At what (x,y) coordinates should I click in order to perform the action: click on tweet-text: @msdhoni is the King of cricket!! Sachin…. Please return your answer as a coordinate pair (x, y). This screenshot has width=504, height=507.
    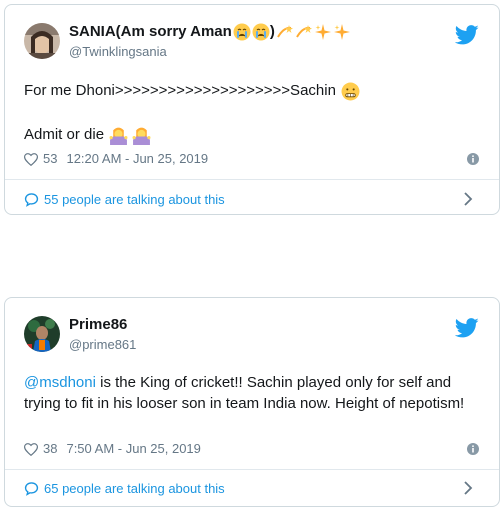
    Looking at the image, I should click on (252, 393).